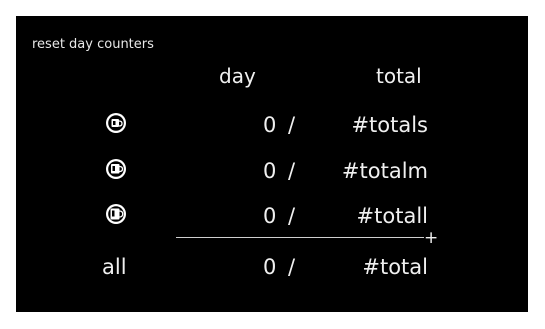 The width and height of the screenshot is (545, 329). I want to click on total-count: #total, so click(395, 267).